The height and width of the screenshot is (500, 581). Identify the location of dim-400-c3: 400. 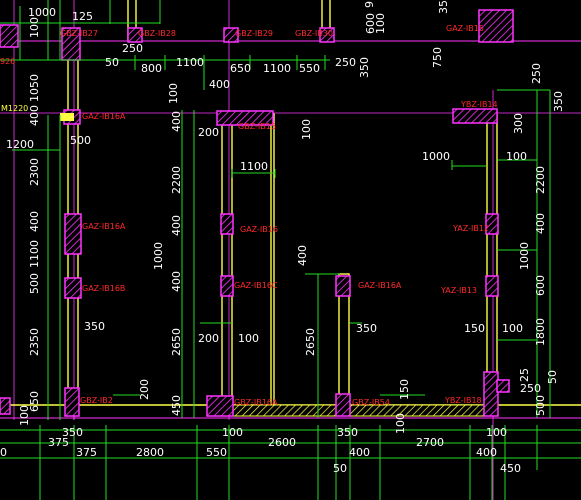
(176, 281).